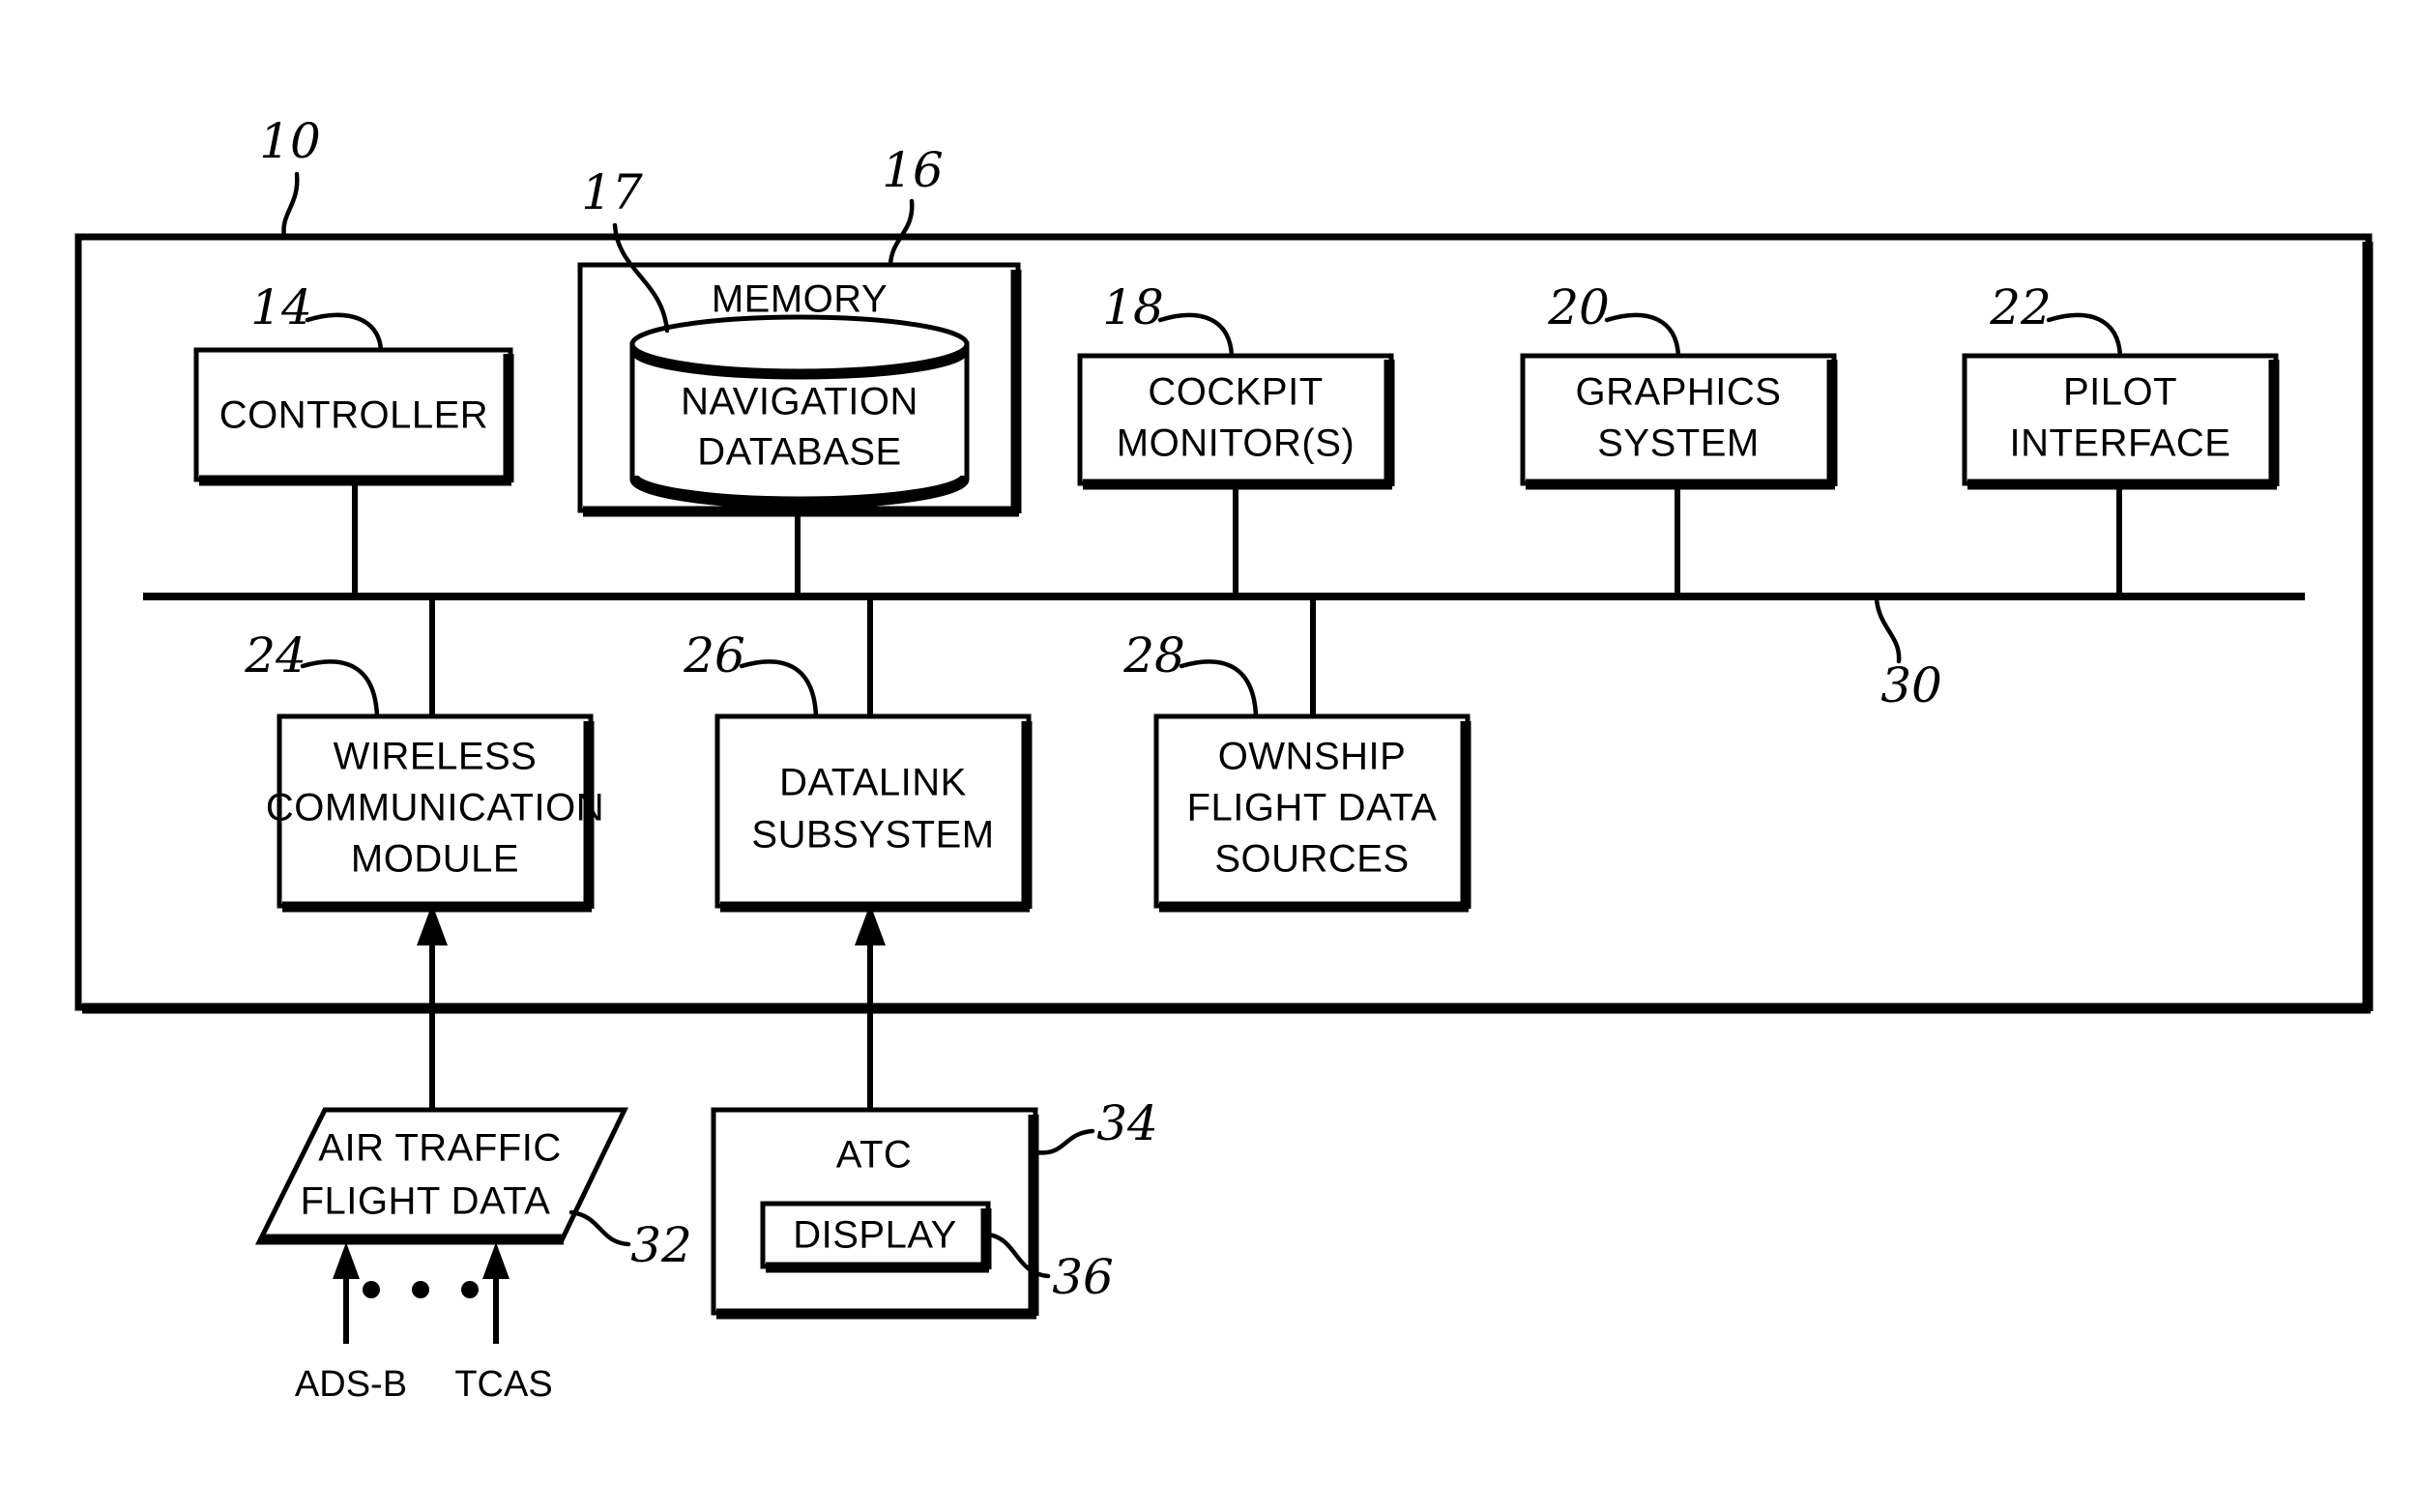 This screenshot has height=1512, width=2418. Describe the element at coordinates (799, 452) in the screenshot. I see `navigation-database-label-line2: DATABASE` at that location.